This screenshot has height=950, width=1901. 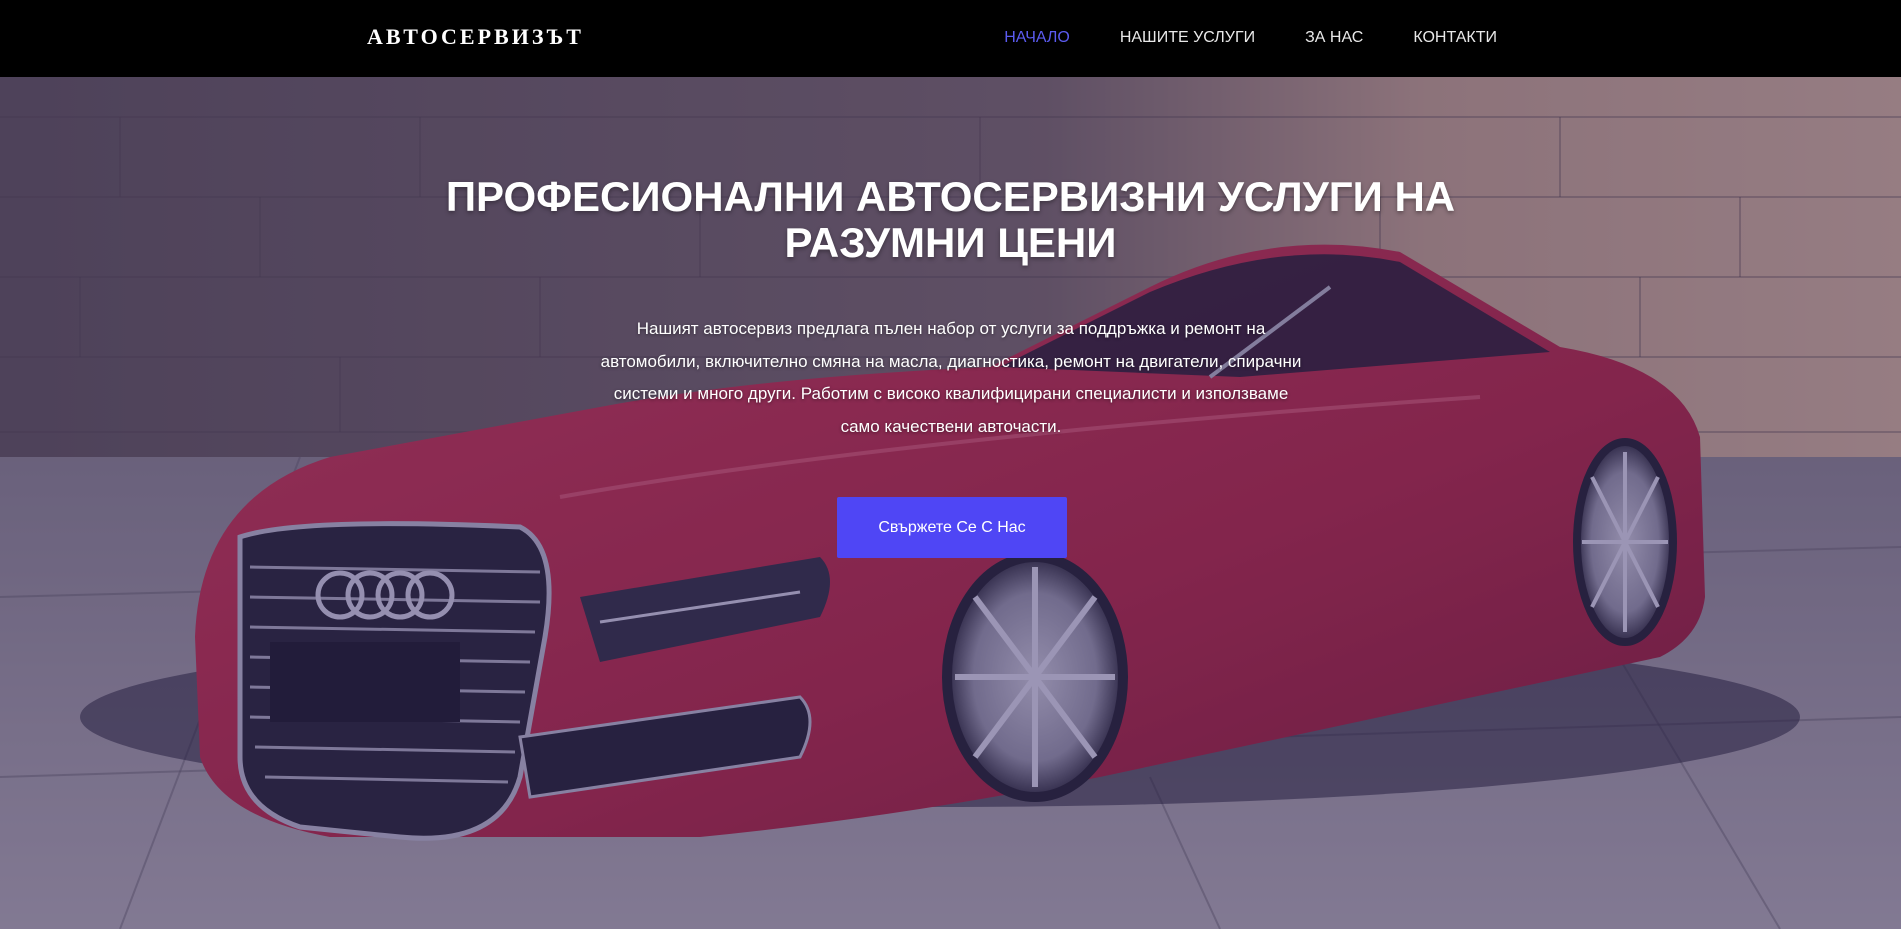 I want to click on nav-link-about: ЗА НАС, so click(x=1334, y=40).